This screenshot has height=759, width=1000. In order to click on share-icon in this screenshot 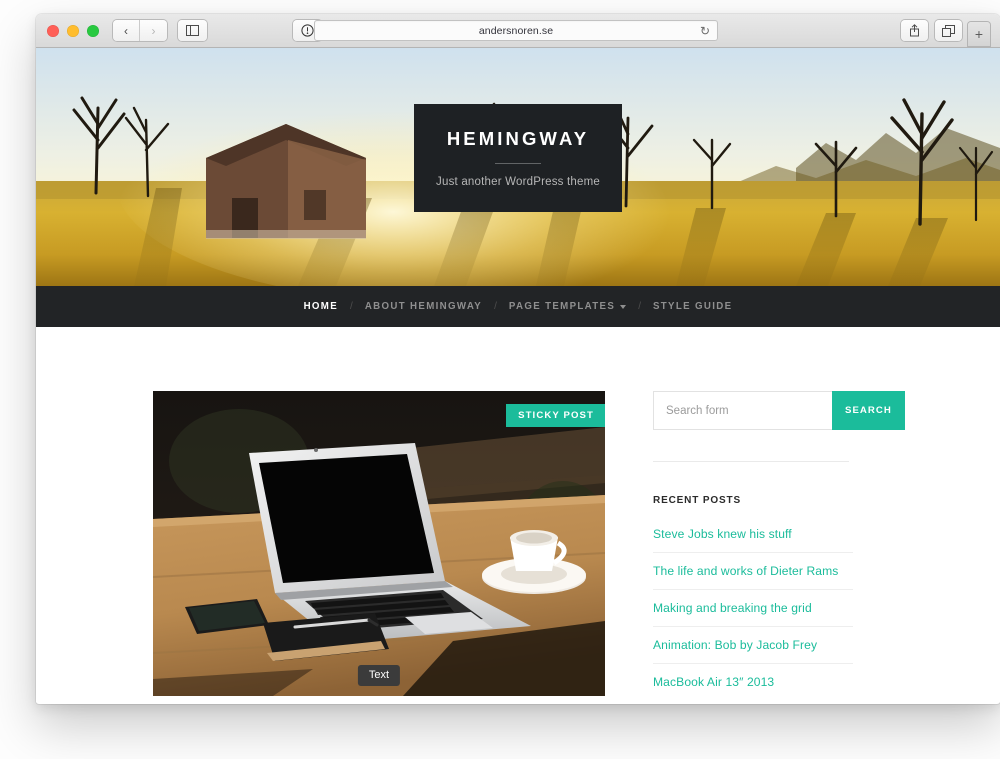, I will do `click(914, 30)`.